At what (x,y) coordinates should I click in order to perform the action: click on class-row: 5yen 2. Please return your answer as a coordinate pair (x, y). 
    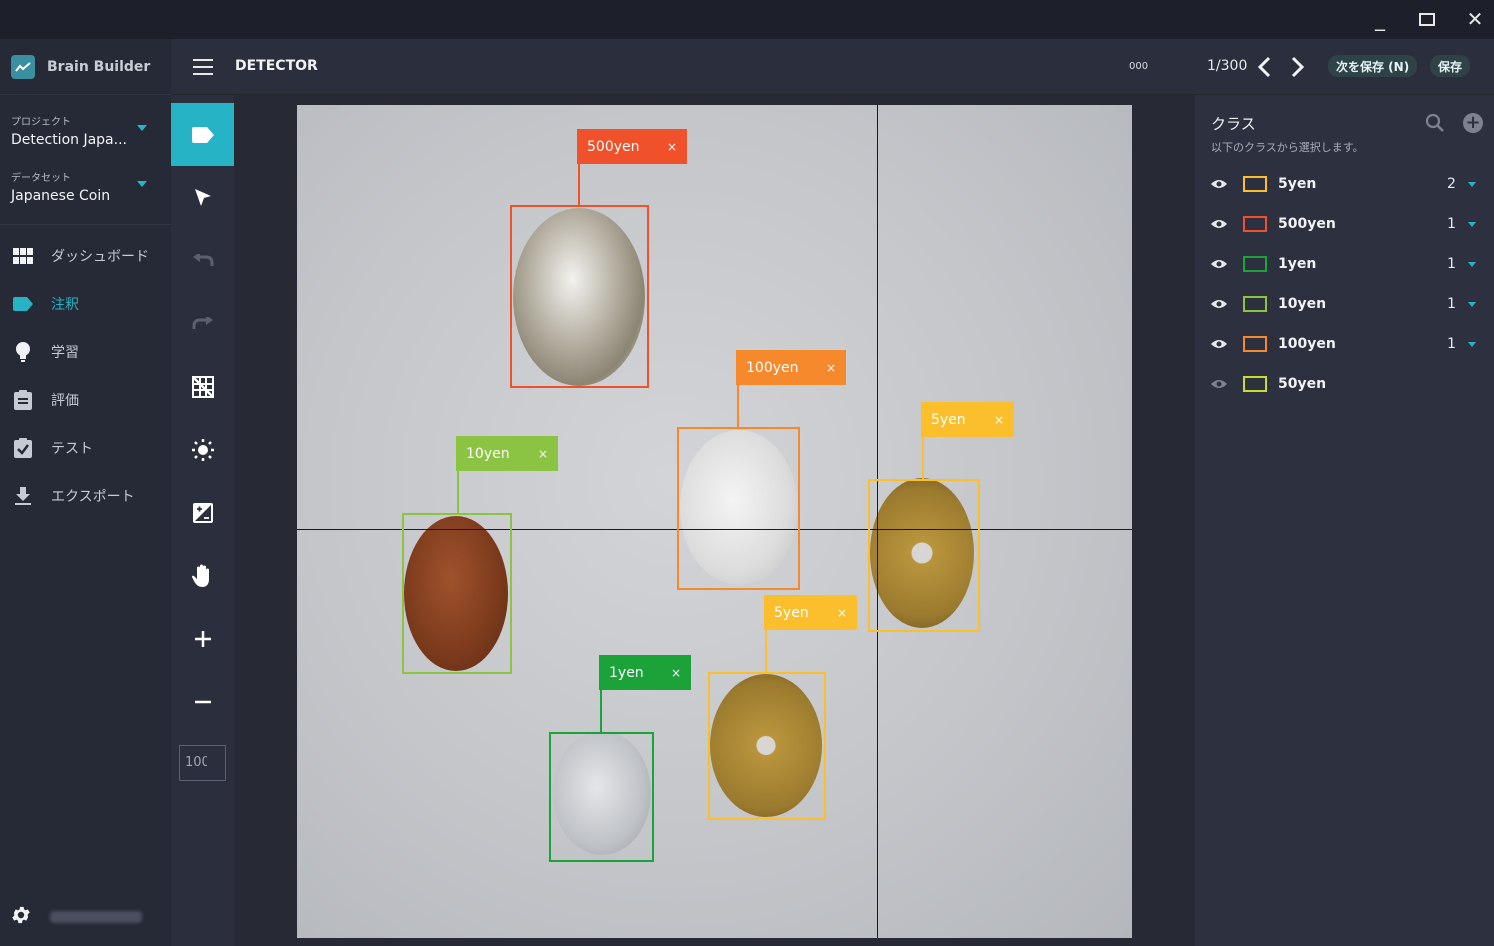
    Looking at the image, I should click on (1344, 184).